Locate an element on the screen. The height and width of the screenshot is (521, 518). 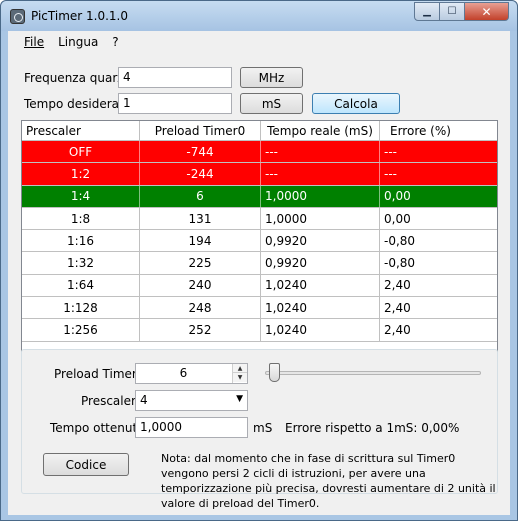
title-bar: PicTimer 1.0.1.0 ▁ ☐ ✕ is located at coordinates (259, 16).